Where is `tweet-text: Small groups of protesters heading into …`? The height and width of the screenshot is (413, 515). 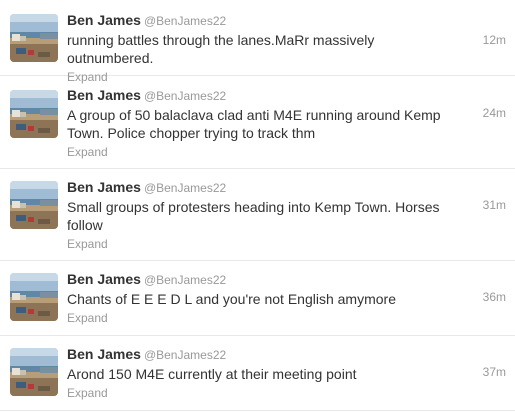 tweet-text: Small groups of protesters heading into … is located at coordinates (253, 216).